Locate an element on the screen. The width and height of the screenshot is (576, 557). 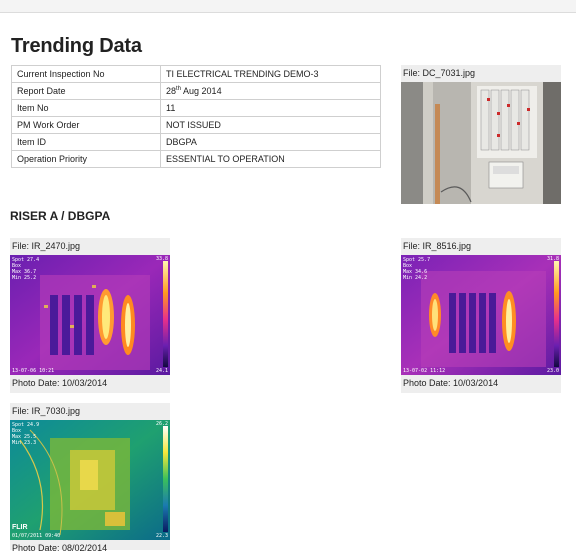
photo-file-label: File: DC_7031.jpg is located at coordinates (439, 73).